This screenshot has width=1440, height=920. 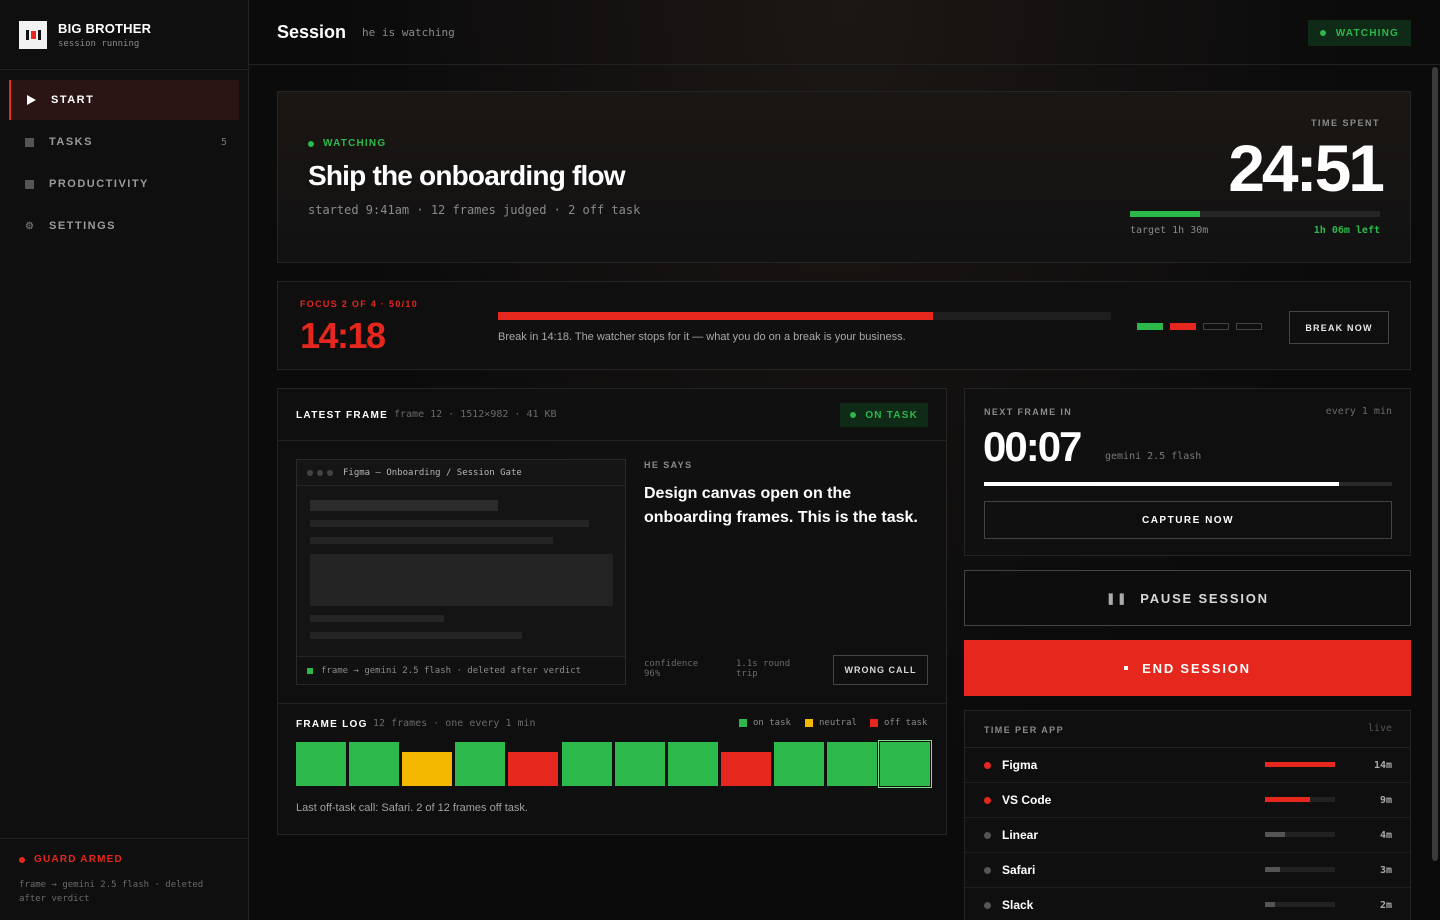 What do you see at coordinates (891, 415) in the screenshot?
I see `on-task-label: ON TASK` at bounding box center [891, 415].